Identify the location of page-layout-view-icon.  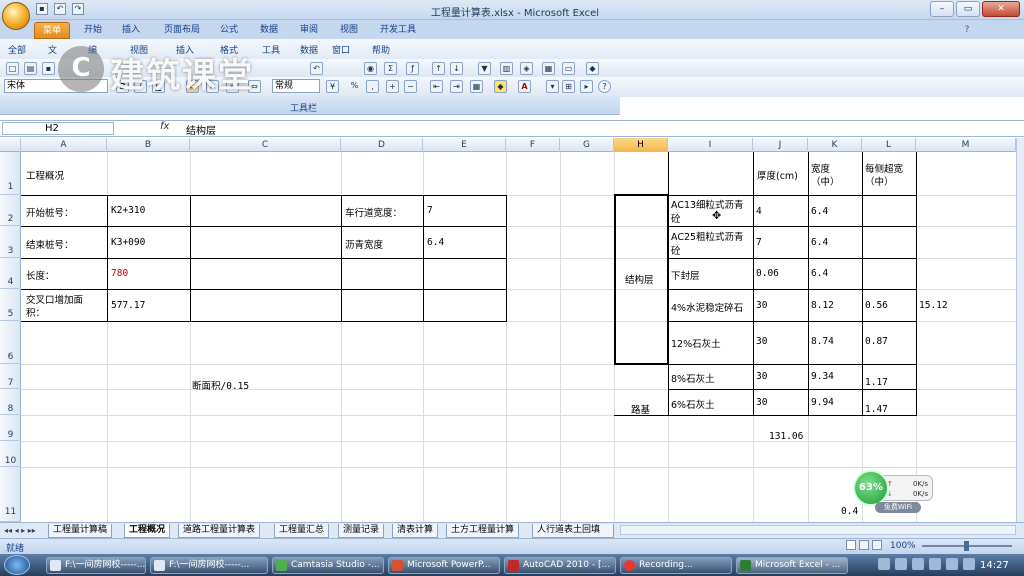
(864, 545).